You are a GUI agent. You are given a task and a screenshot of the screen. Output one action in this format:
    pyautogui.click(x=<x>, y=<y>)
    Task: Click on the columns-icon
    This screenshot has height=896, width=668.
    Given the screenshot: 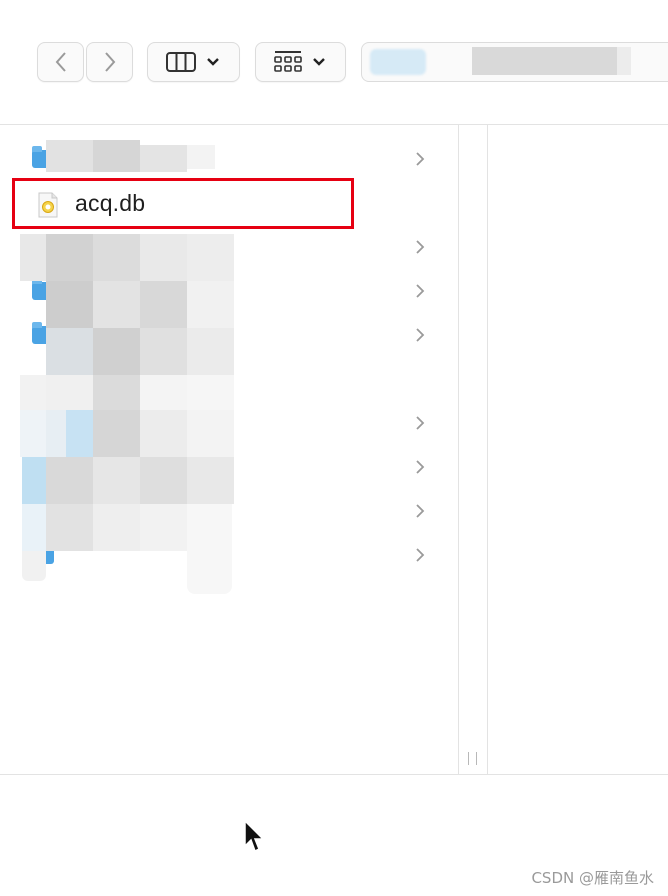 What is the action you would take?
    pyautogui.click(x=181, y=62)
    